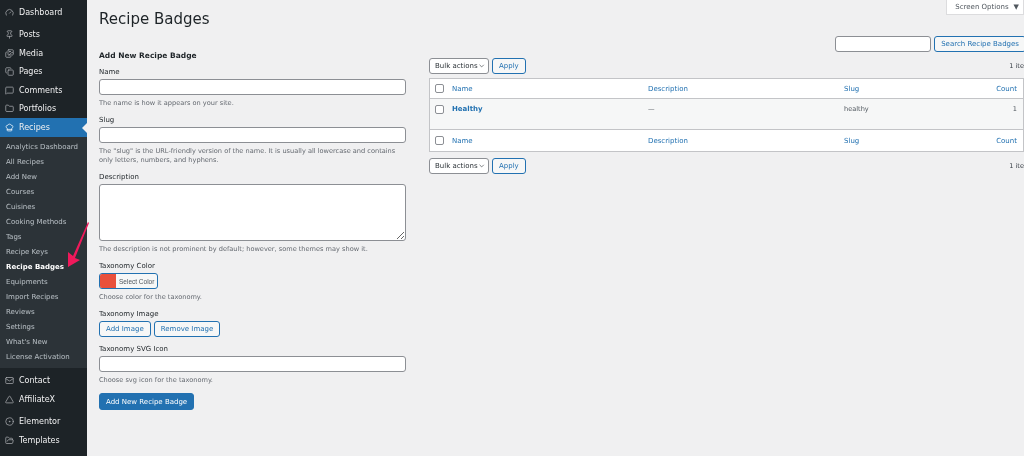 The width and height of the screenshot is (1024, 456). What do you see at coordinates (43, 108) in the screenshot?
I see `menu-item: Portfolios` at bounding box center [43, 108].